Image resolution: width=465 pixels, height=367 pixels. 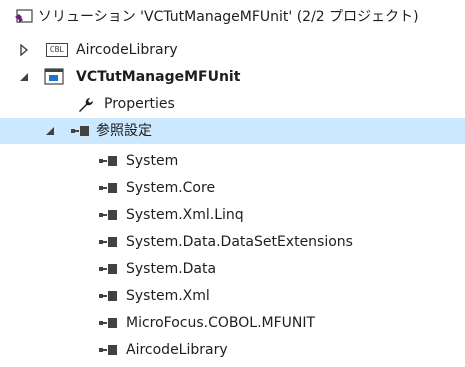 I want to click on reference-item: System.Data.DataSetExtensions, so click(x=232, y=242).